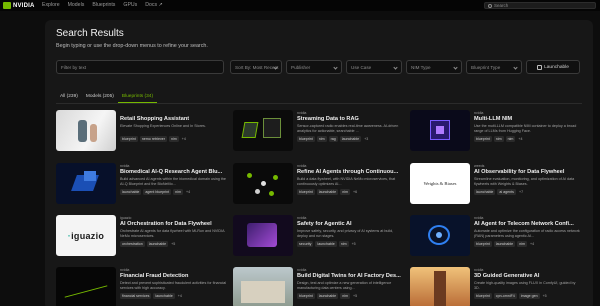 This screenshot has height=306, width=600. I want to click on filter-text-input: Filter by text, so click(140, 67).